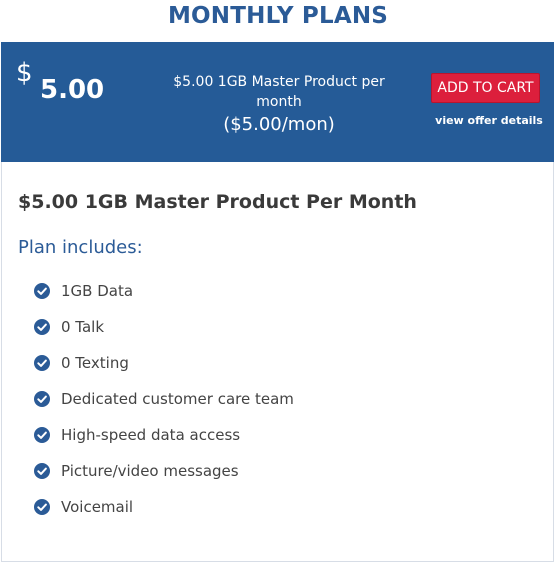 The image size is (556, 562). I want to click on feature-label: Dedicated customer care team, so click(177, 399).